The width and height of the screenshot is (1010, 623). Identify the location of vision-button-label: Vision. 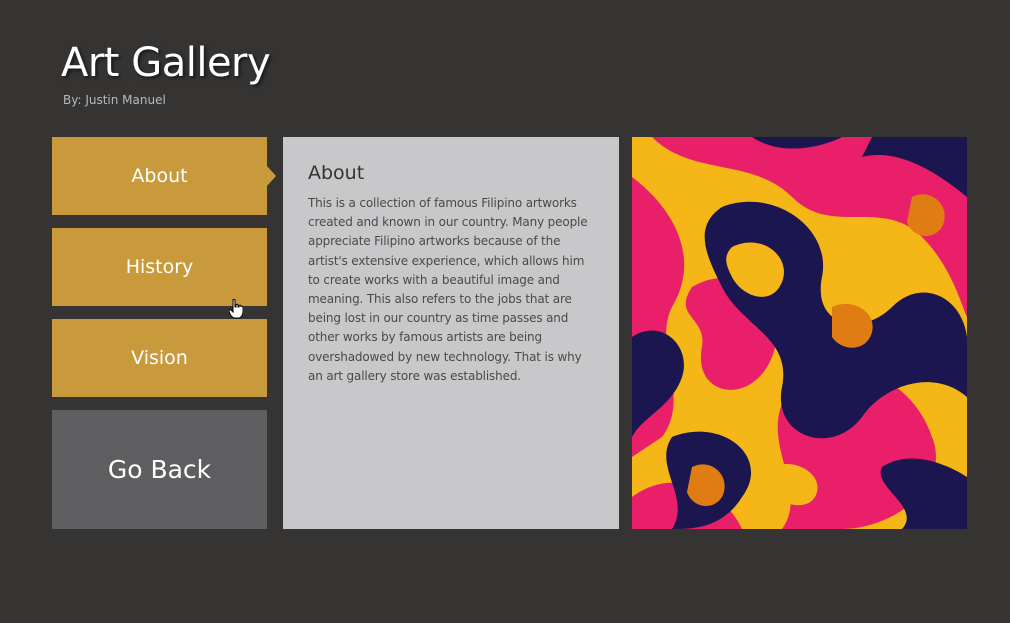
(159, 358).